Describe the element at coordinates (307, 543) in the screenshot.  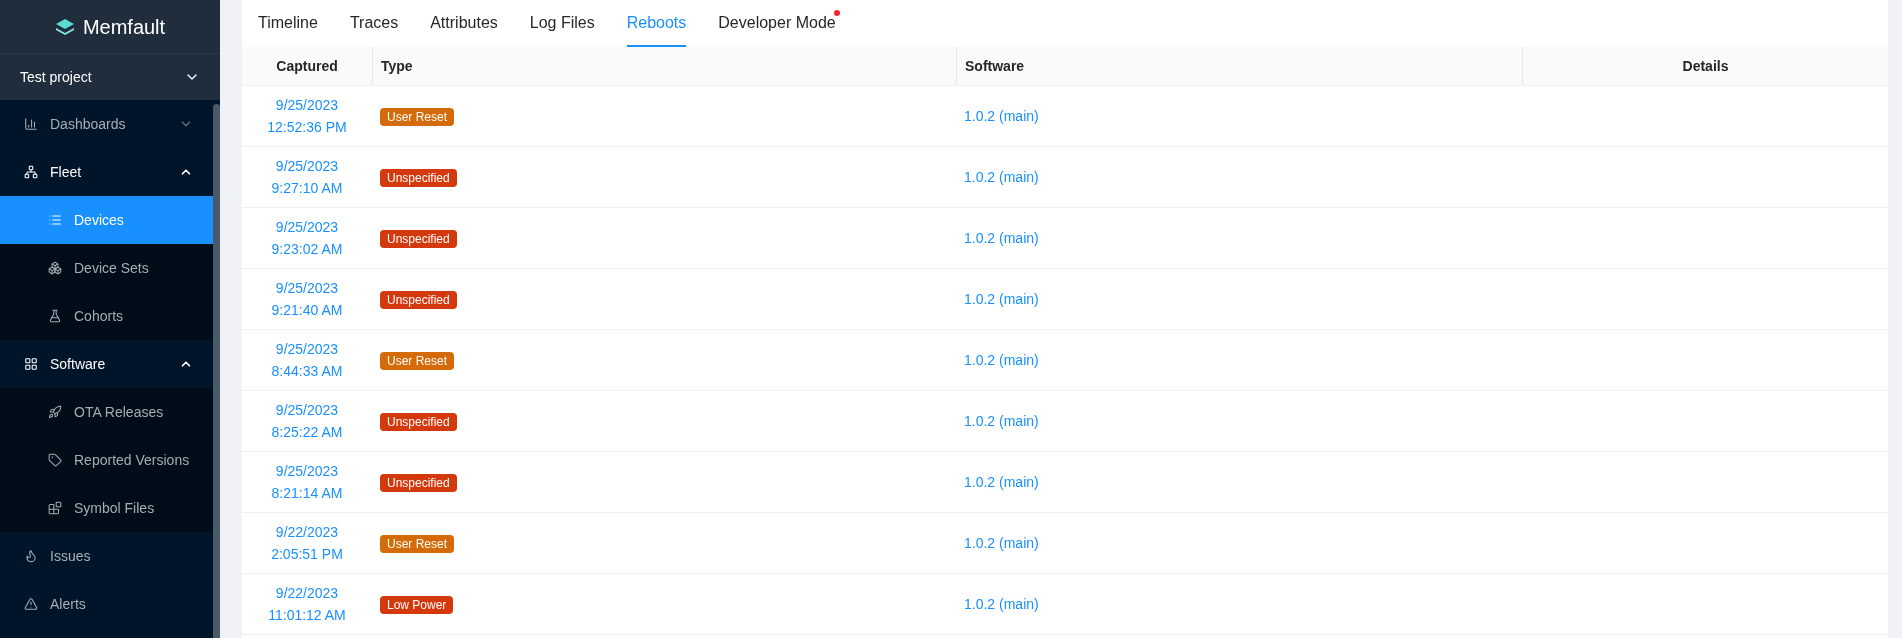
I see `captured-link: 9/22/2023 2:05:51 PM` at that location.